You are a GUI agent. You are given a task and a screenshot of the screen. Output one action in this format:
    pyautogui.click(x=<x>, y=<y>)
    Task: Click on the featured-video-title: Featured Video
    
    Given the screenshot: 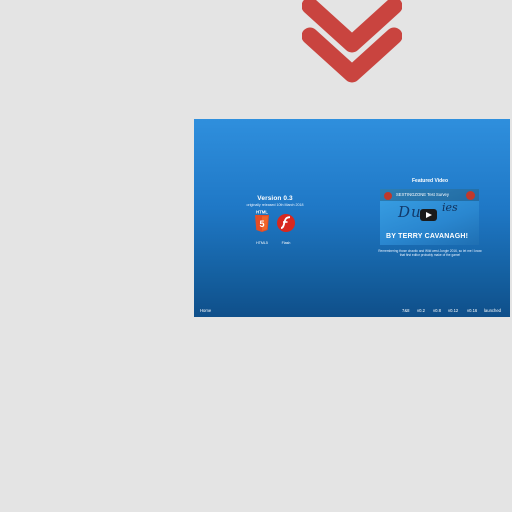 What is the action you would take?
    pyautogui.click(x=430, y=181)
    